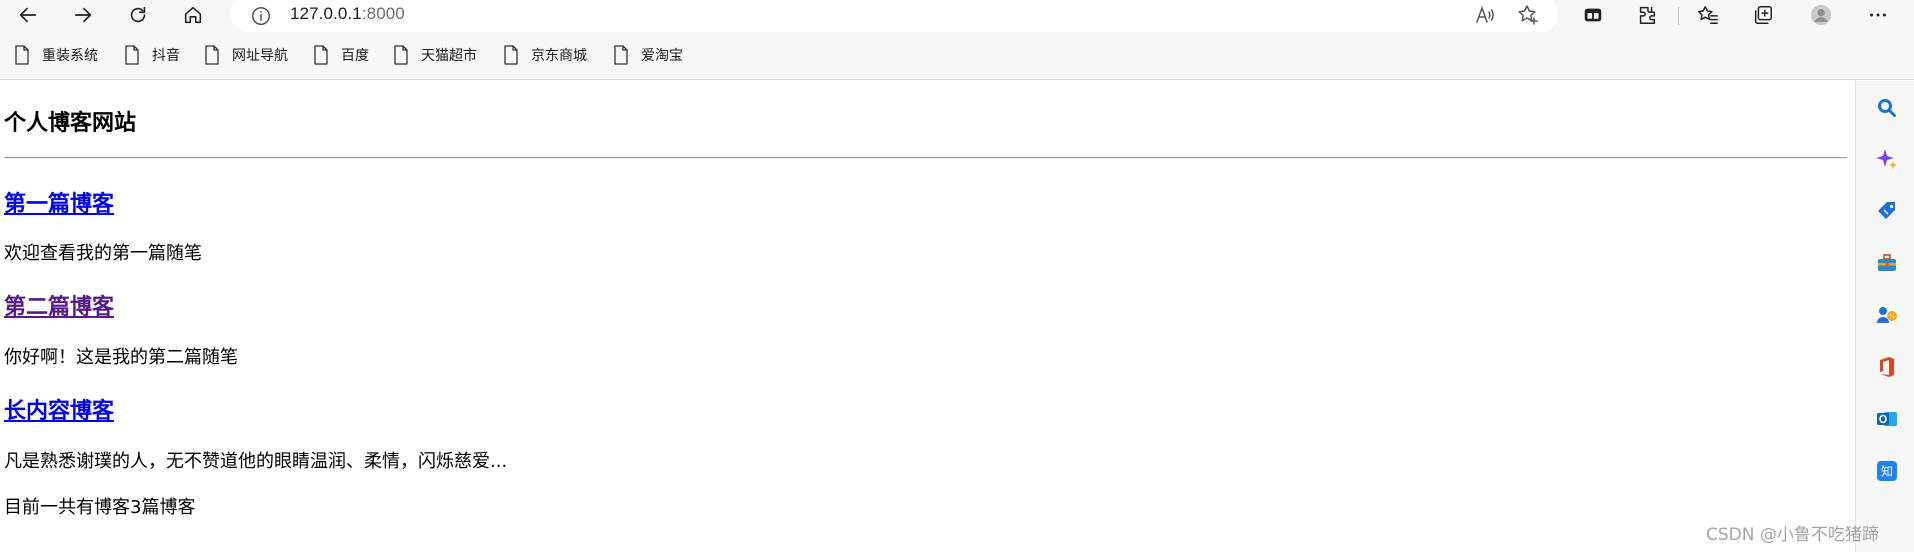  What do you see at coordinates (355, 56) in the screenshot?
I see `bookmark-label: 百度` at bounding box center [355, 56].